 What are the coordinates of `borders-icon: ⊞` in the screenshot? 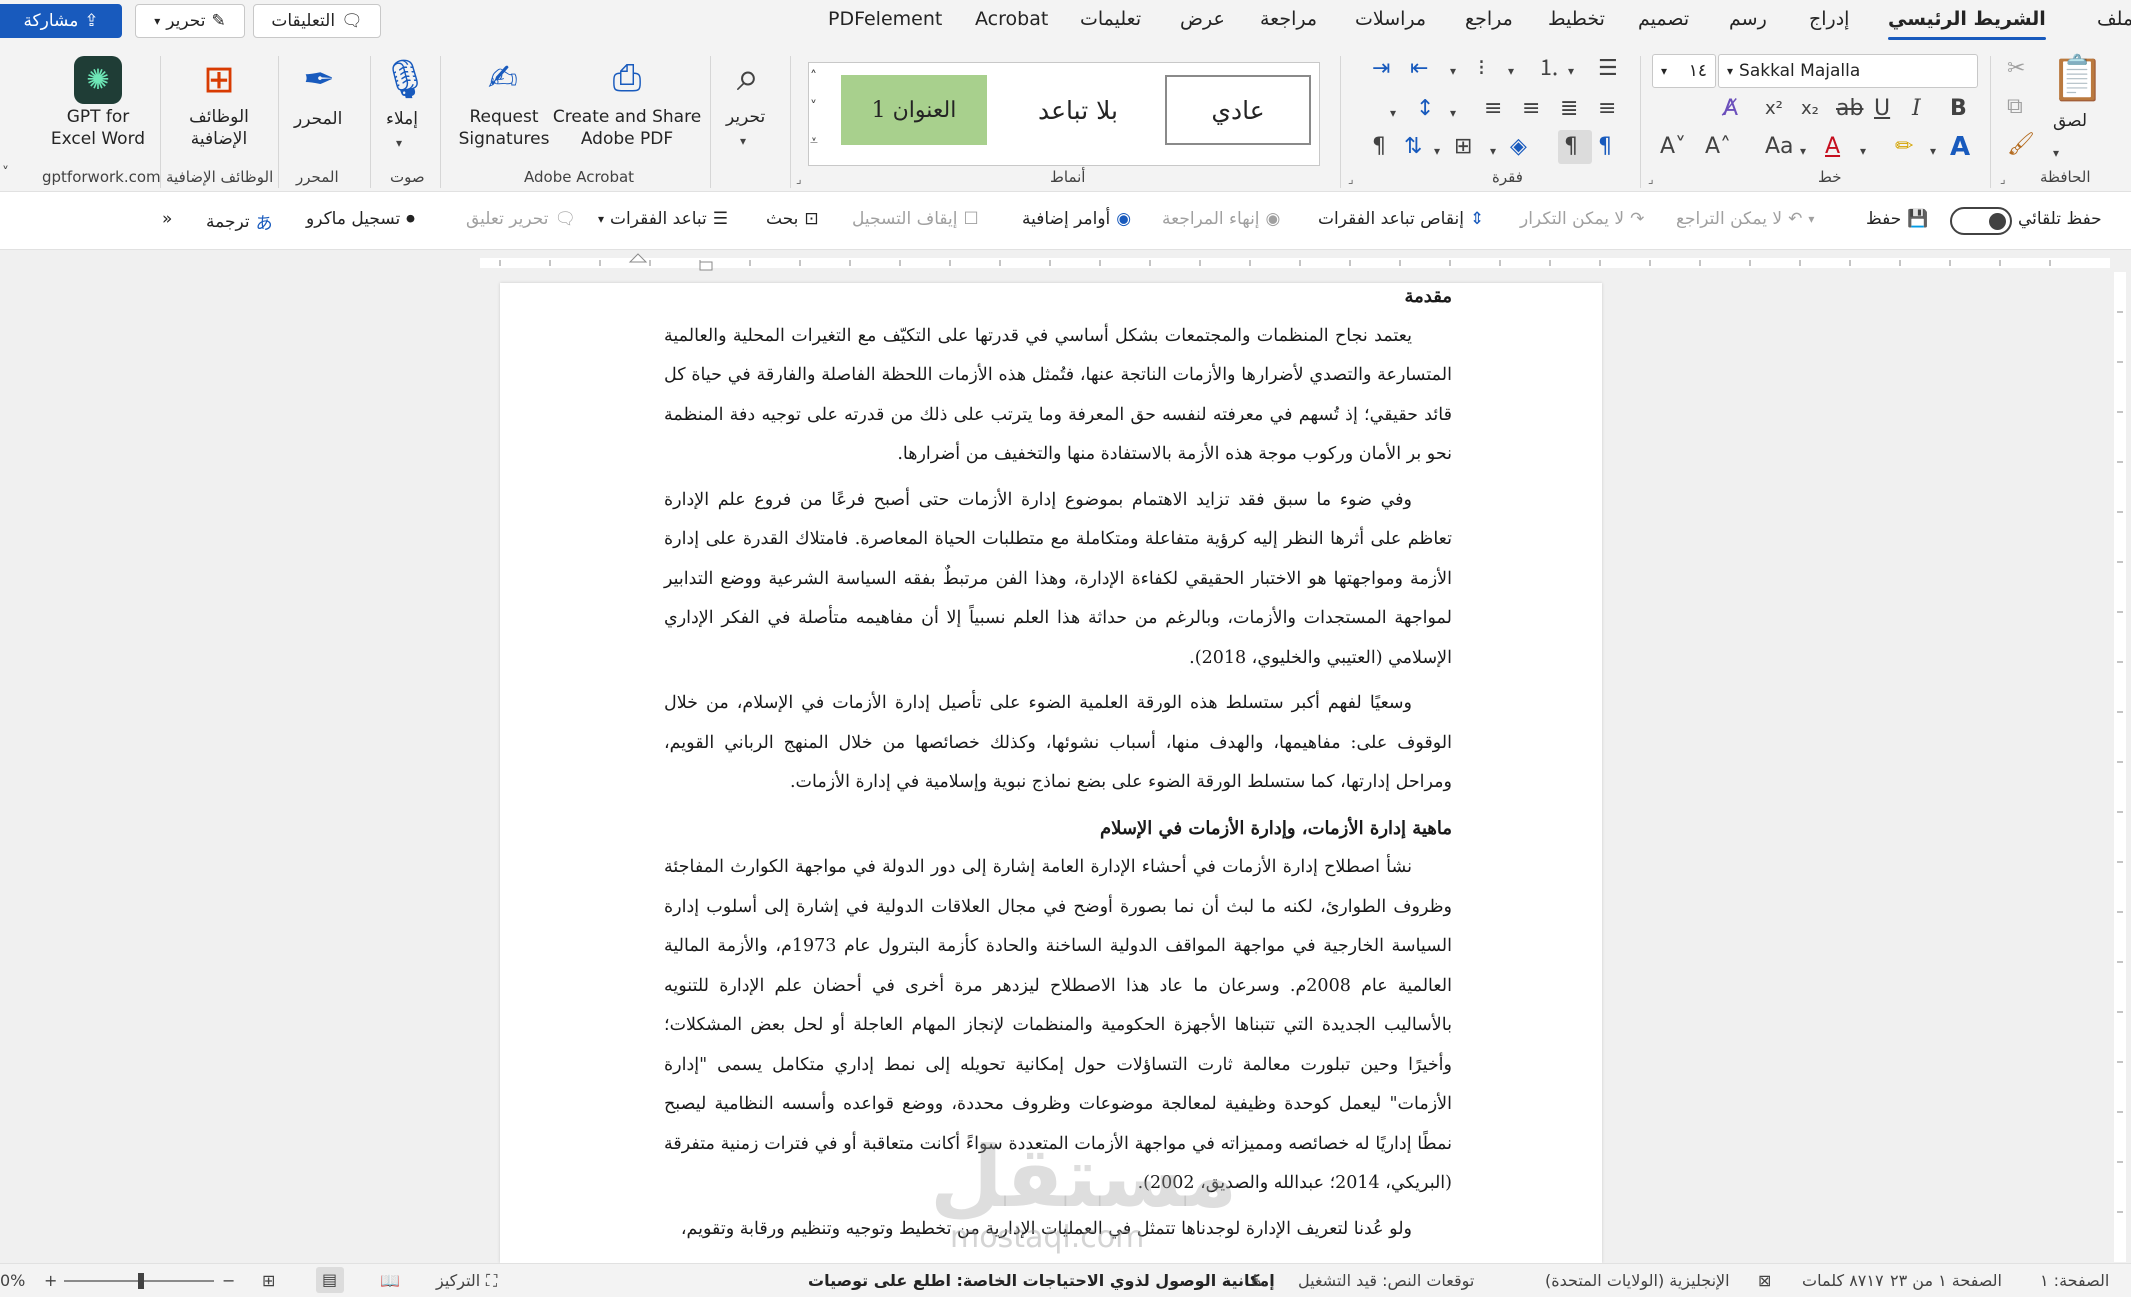 It's located at (1463, 147).